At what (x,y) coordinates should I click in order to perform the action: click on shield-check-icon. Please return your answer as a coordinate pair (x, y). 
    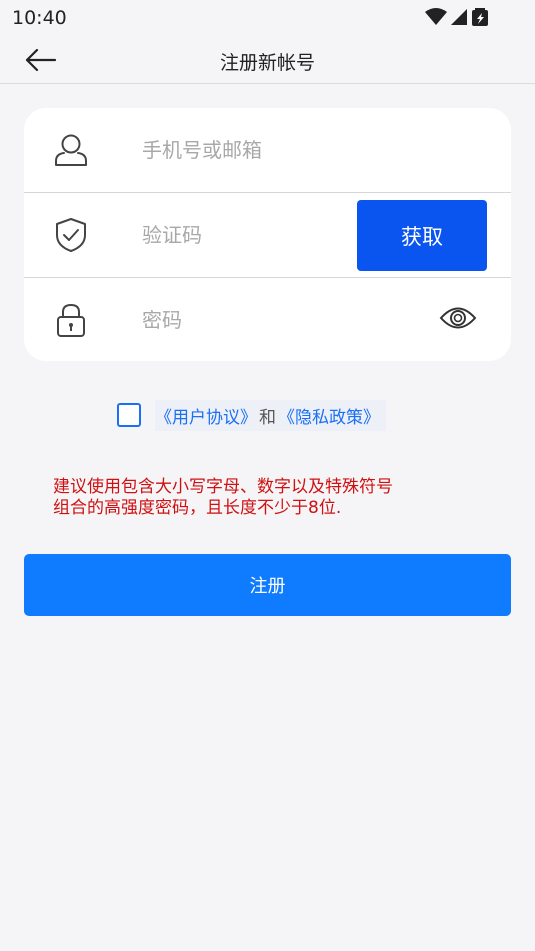
    Looking at the image, I should click on (71, 235).